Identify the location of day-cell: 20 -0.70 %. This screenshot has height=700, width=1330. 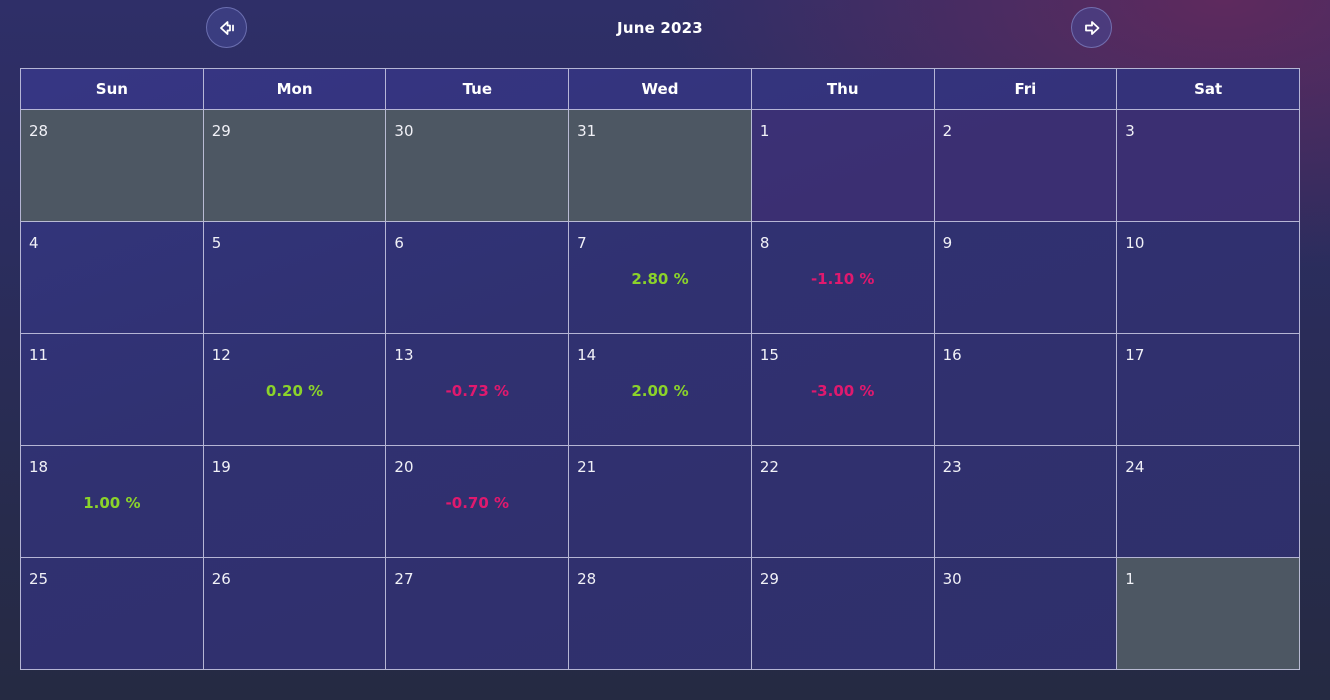
(478, 502).